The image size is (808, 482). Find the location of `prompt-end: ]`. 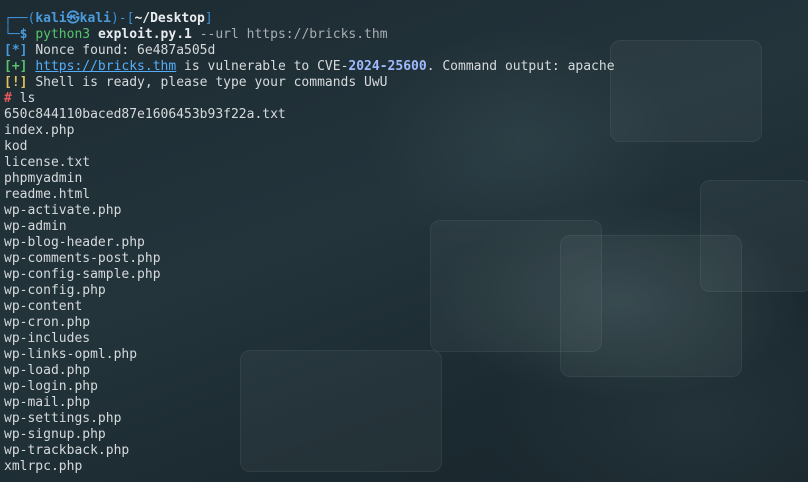

prompt-end: ] is located at coordinates (208, 18).